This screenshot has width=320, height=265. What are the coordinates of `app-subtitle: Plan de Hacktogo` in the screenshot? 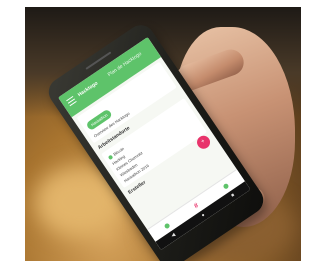 It's located at (124, 64).